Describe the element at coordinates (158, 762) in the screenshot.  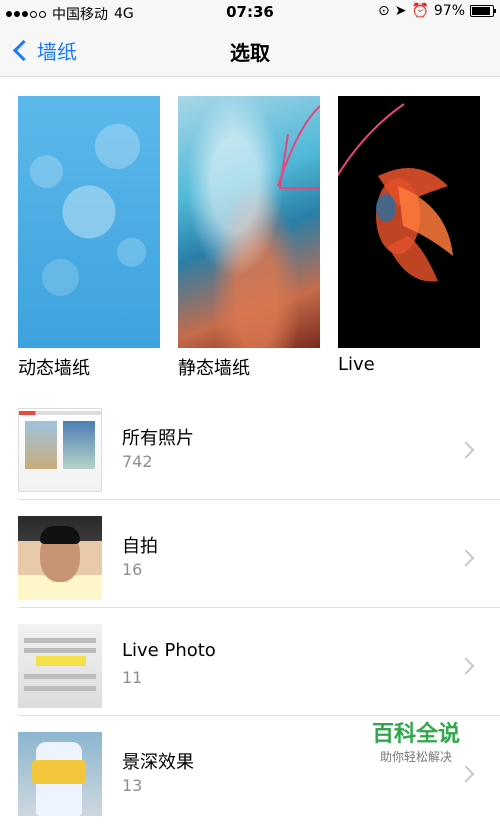
I see `album-title: 景深效果` at that location.